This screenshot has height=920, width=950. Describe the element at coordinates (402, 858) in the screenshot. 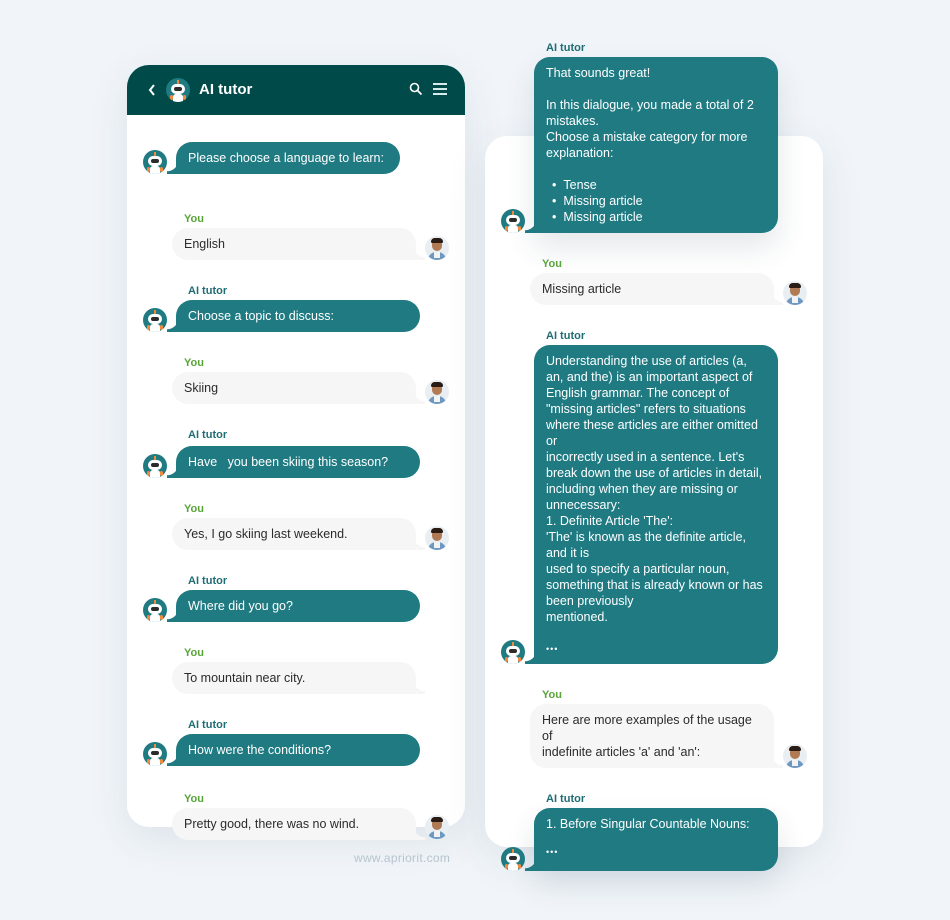

I see `watermark: www.apriorit.com` at that location.